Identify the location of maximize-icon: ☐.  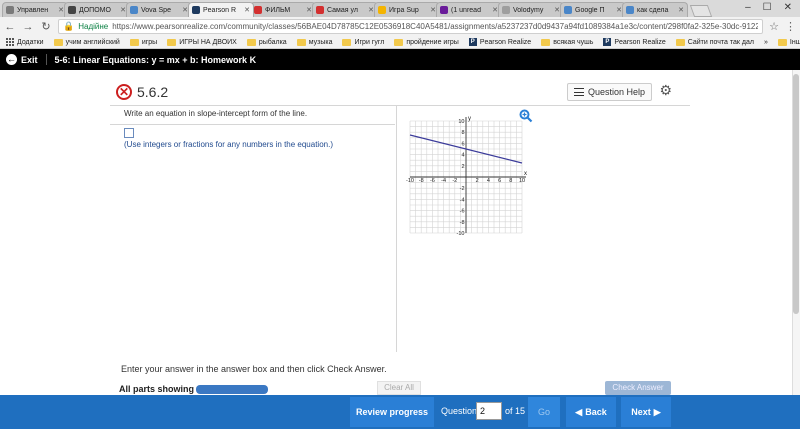
(767, 7).